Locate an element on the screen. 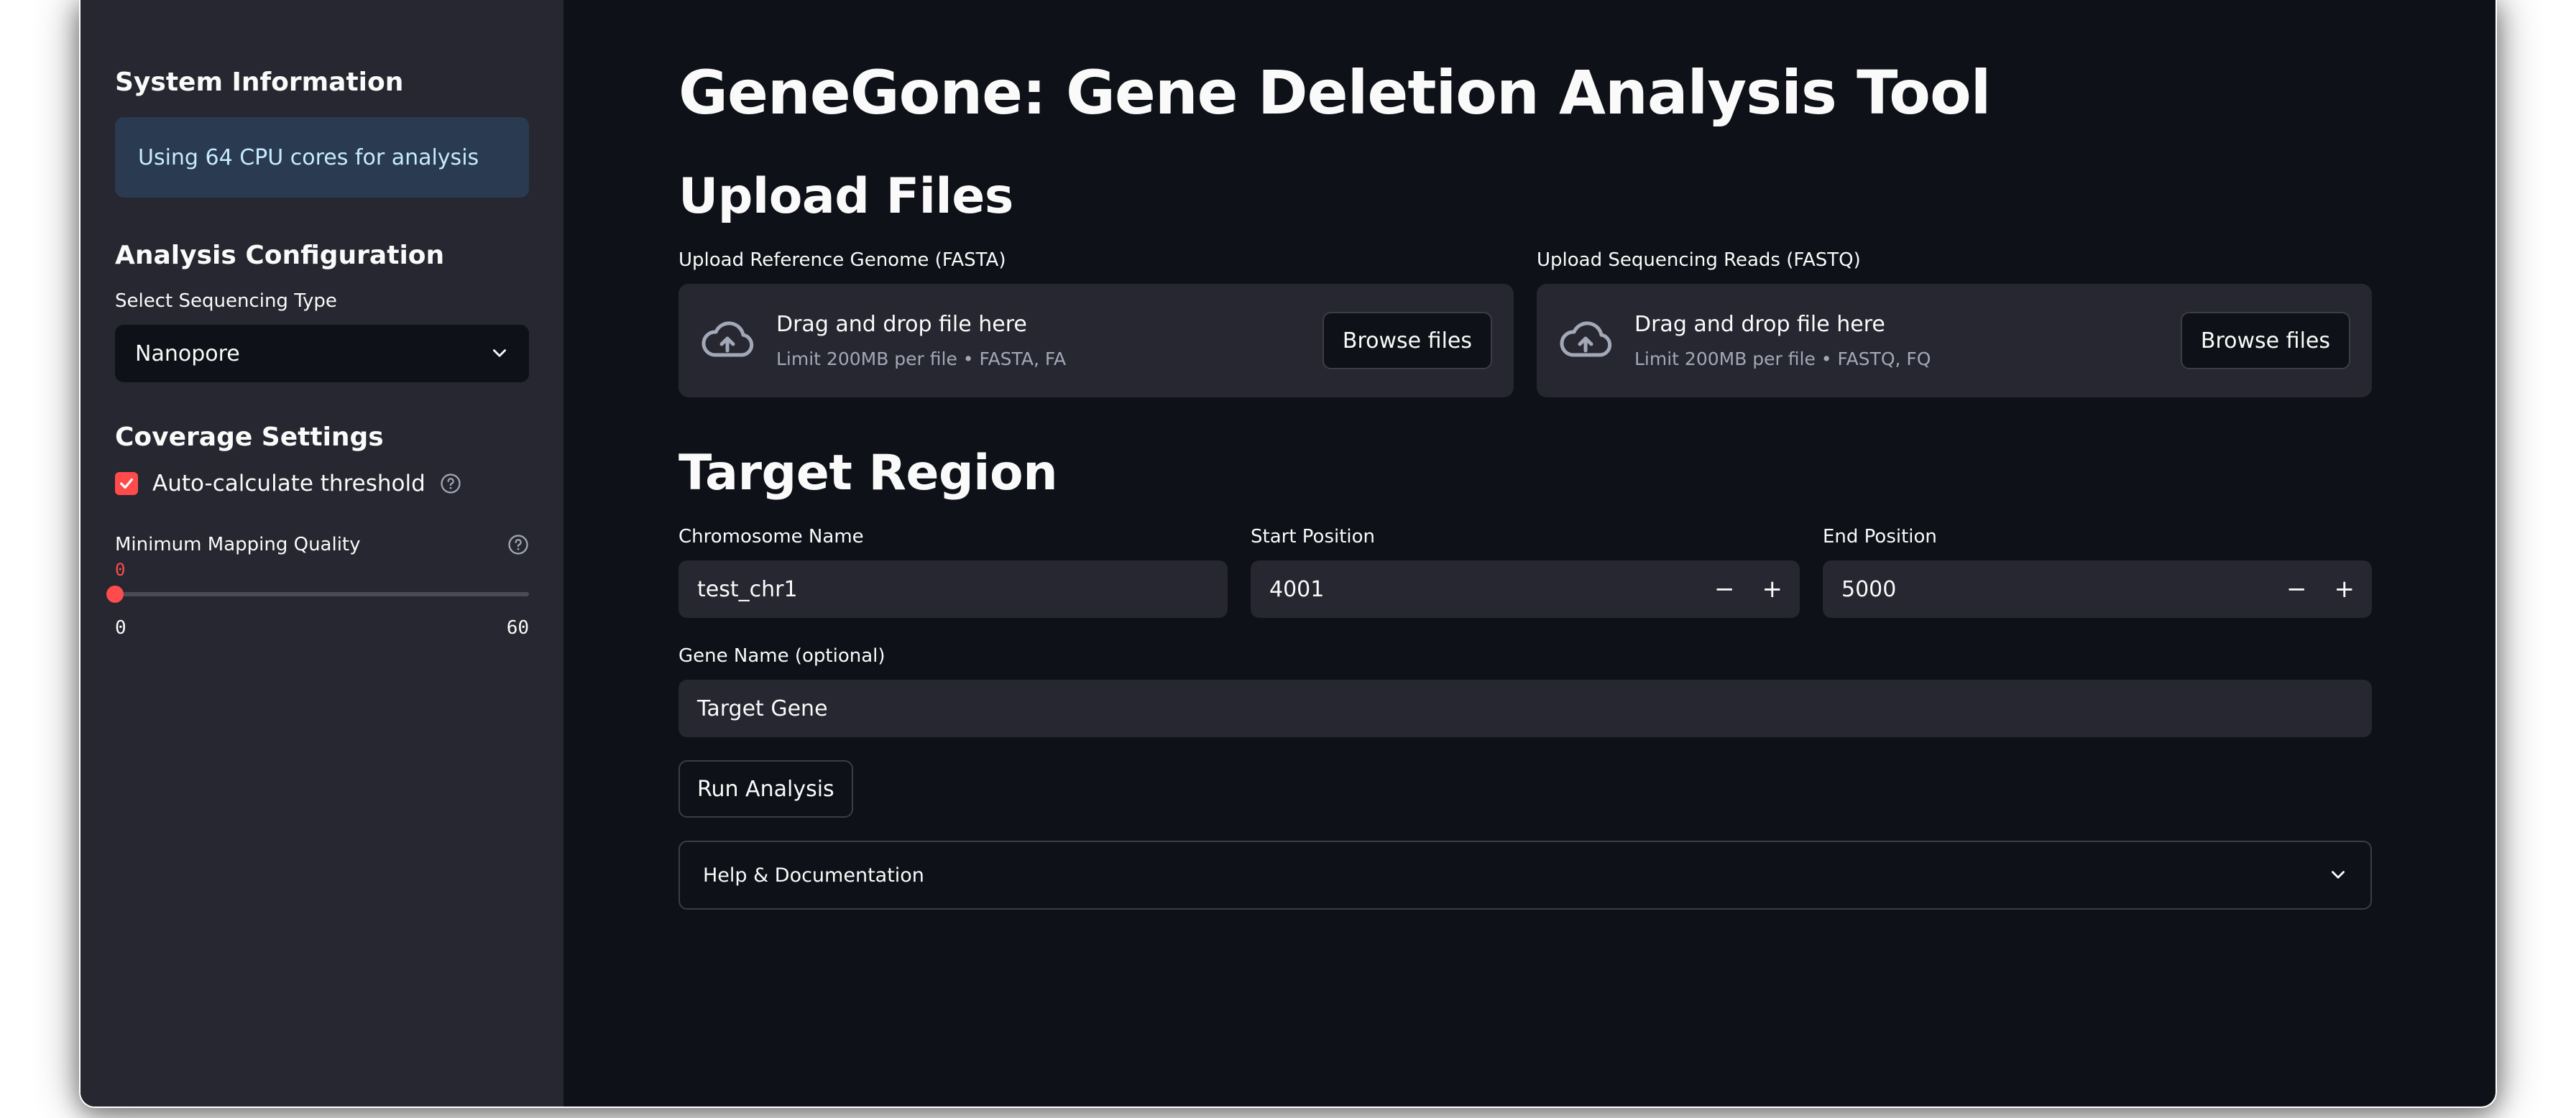  gene-group: Gene Name (optional) Target Gene is located at coordinates (1525, 691).